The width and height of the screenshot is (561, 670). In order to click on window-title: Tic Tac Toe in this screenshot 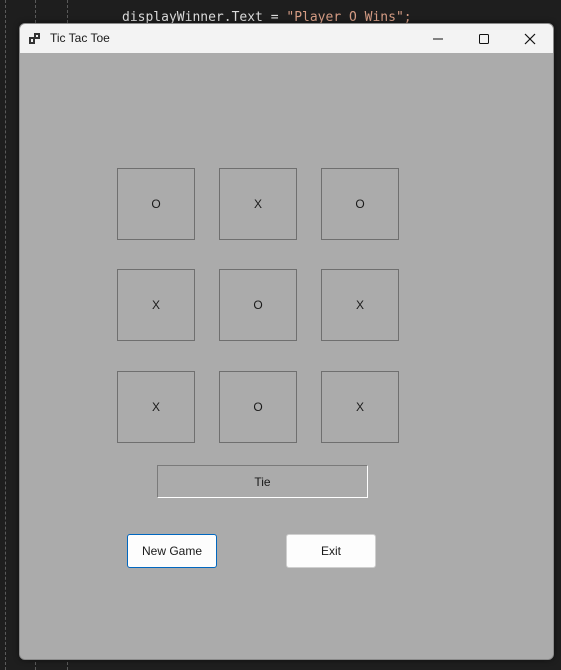, I will do `click(80, 38)`.